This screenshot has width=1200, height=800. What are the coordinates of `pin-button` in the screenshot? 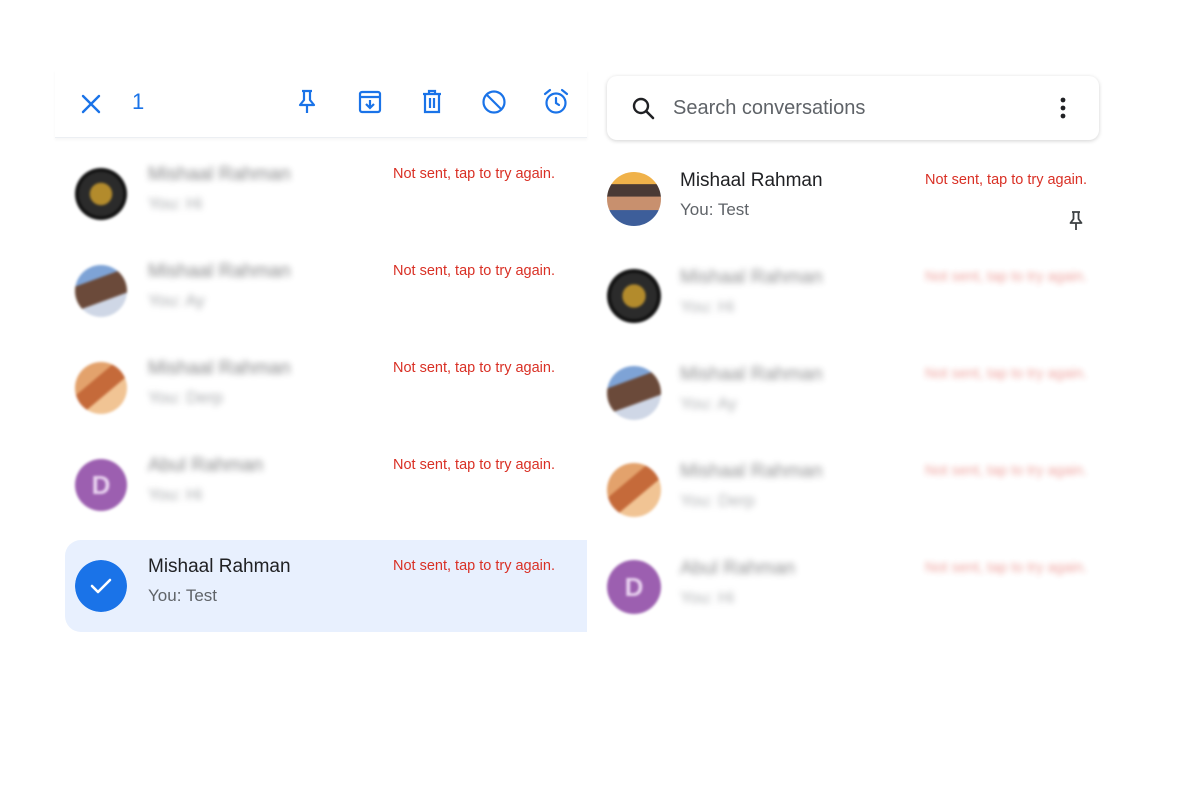 It's located at (307, 102).